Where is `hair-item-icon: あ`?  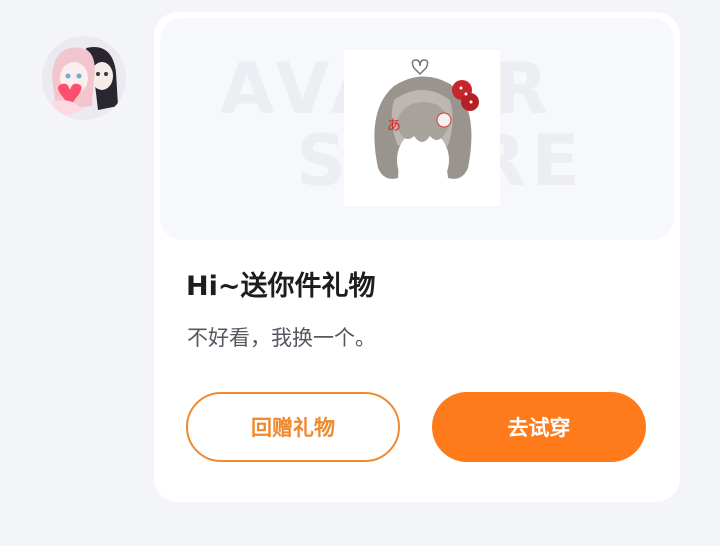
hair-item-icon: あ is located at coordinates (422, 128).